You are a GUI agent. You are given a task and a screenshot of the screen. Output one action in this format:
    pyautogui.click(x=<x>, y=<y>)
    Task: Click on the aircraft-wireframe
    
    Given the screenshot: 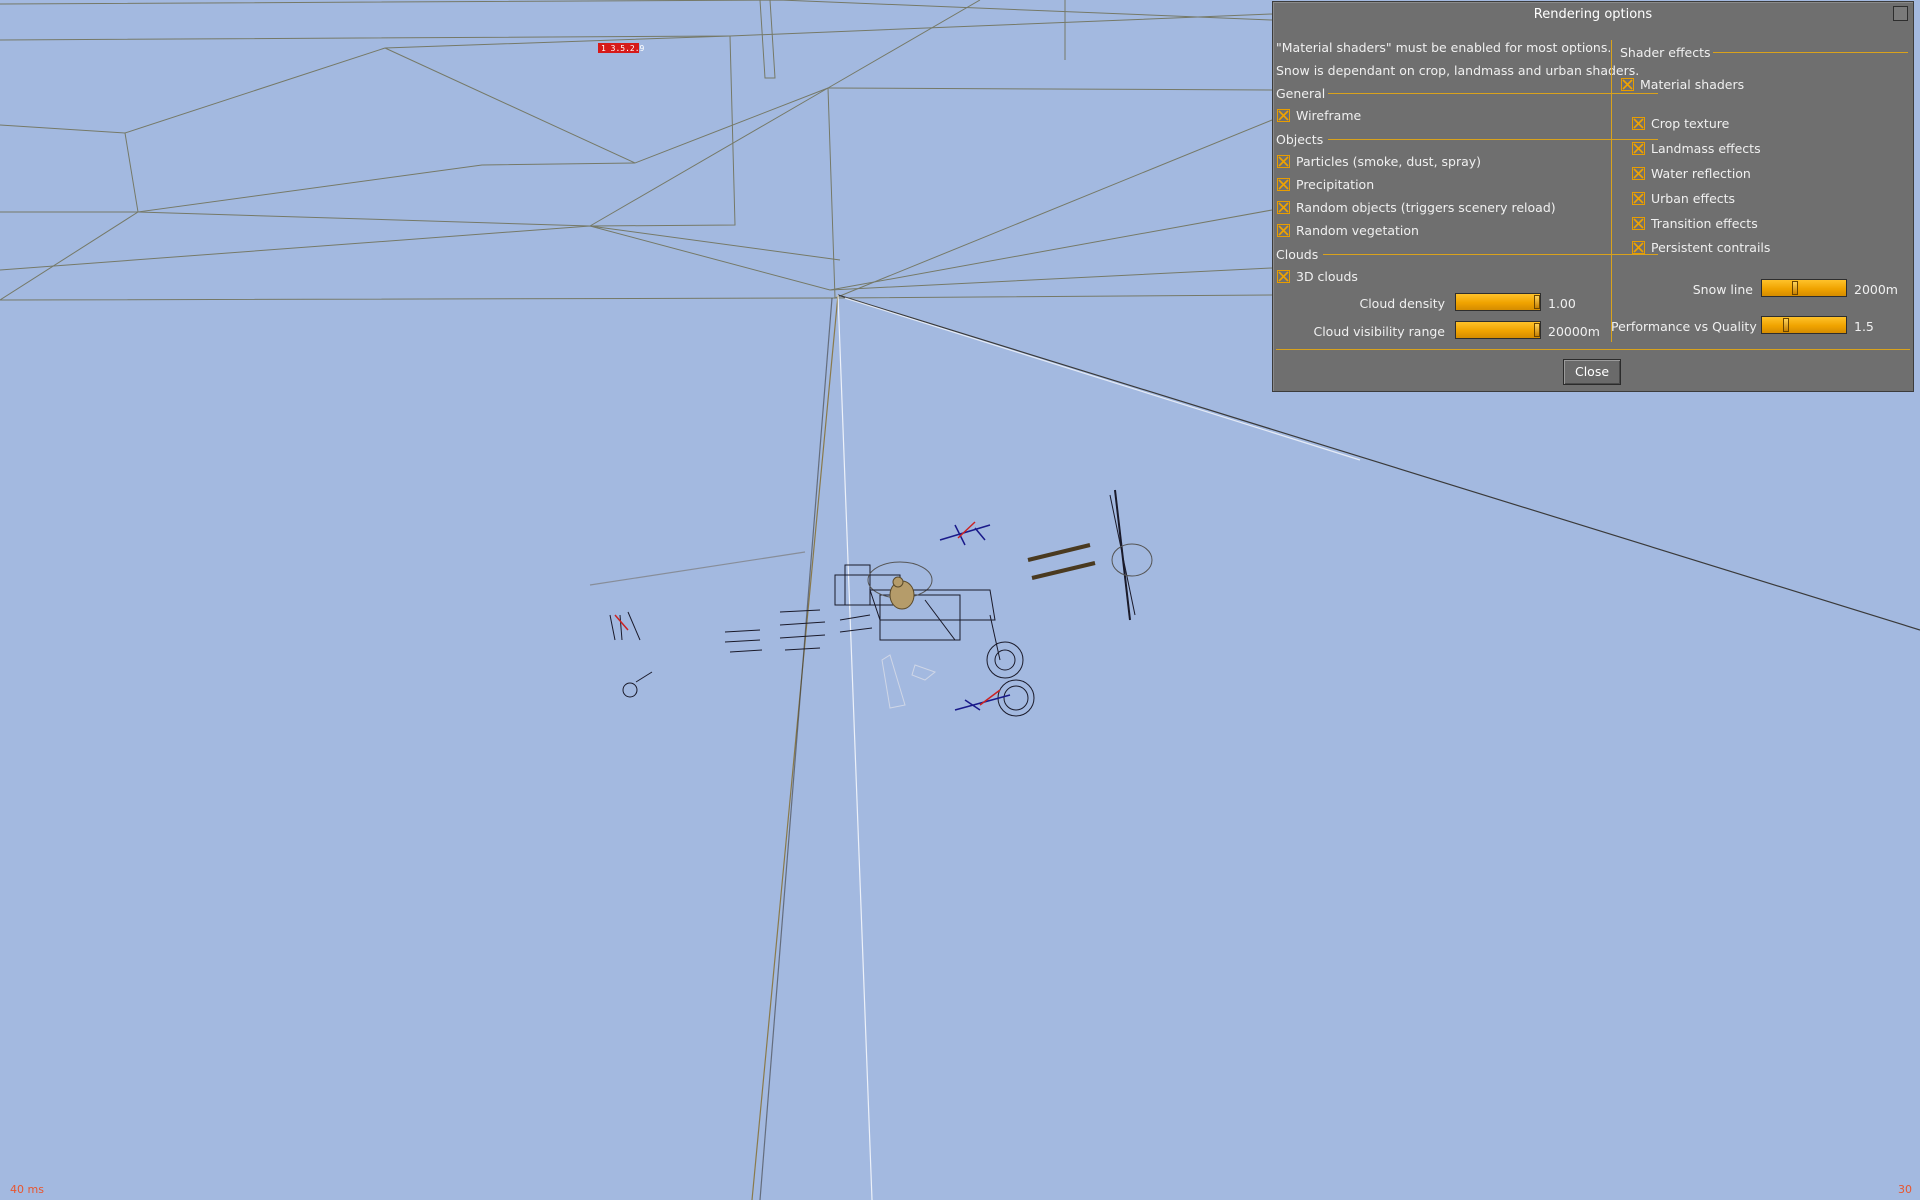 What is the action you would take?
    pyautogui.click(x=881, y=603)
    